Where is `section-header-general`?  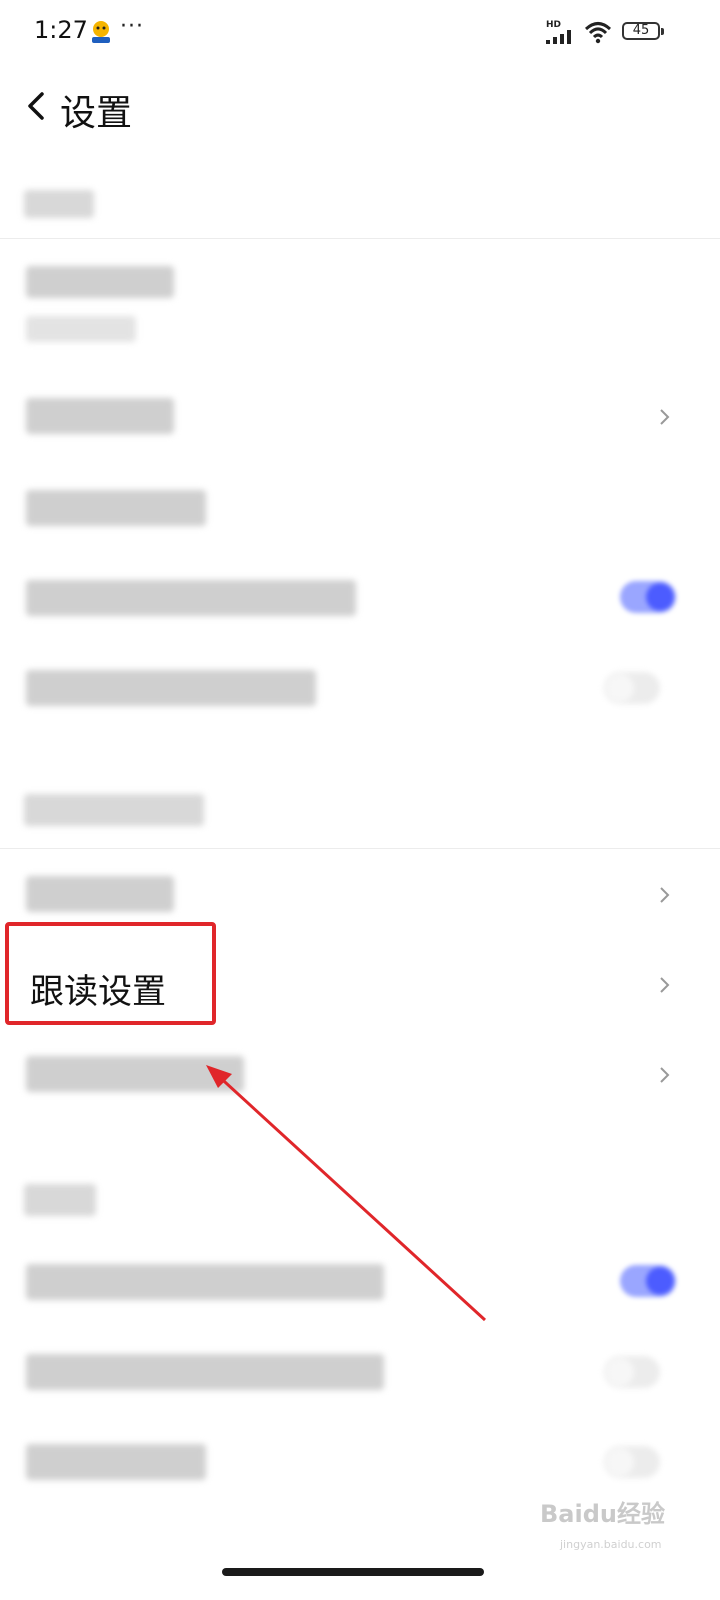
section-header-general is located at coordinates (59, 204).